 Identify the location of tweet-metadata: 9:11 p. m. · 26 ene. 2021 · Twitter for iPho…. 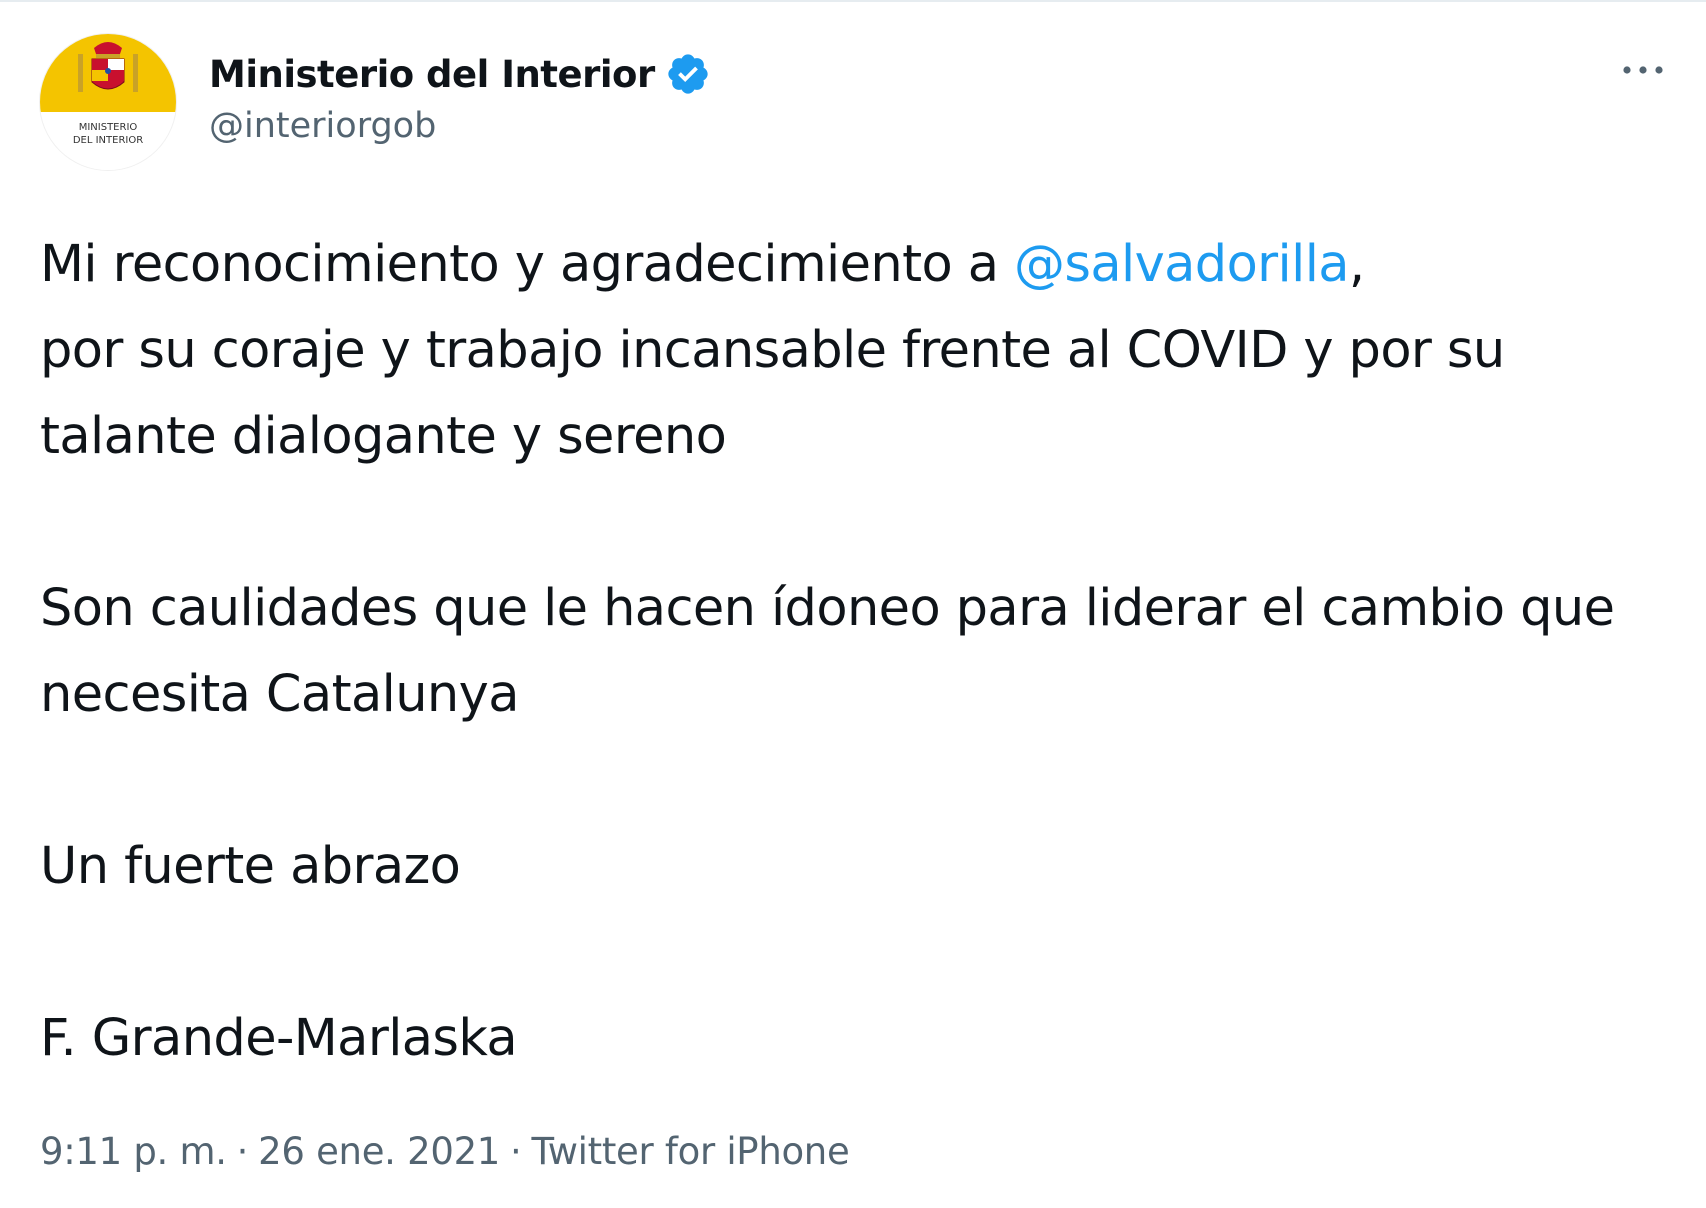
(445, 1151).